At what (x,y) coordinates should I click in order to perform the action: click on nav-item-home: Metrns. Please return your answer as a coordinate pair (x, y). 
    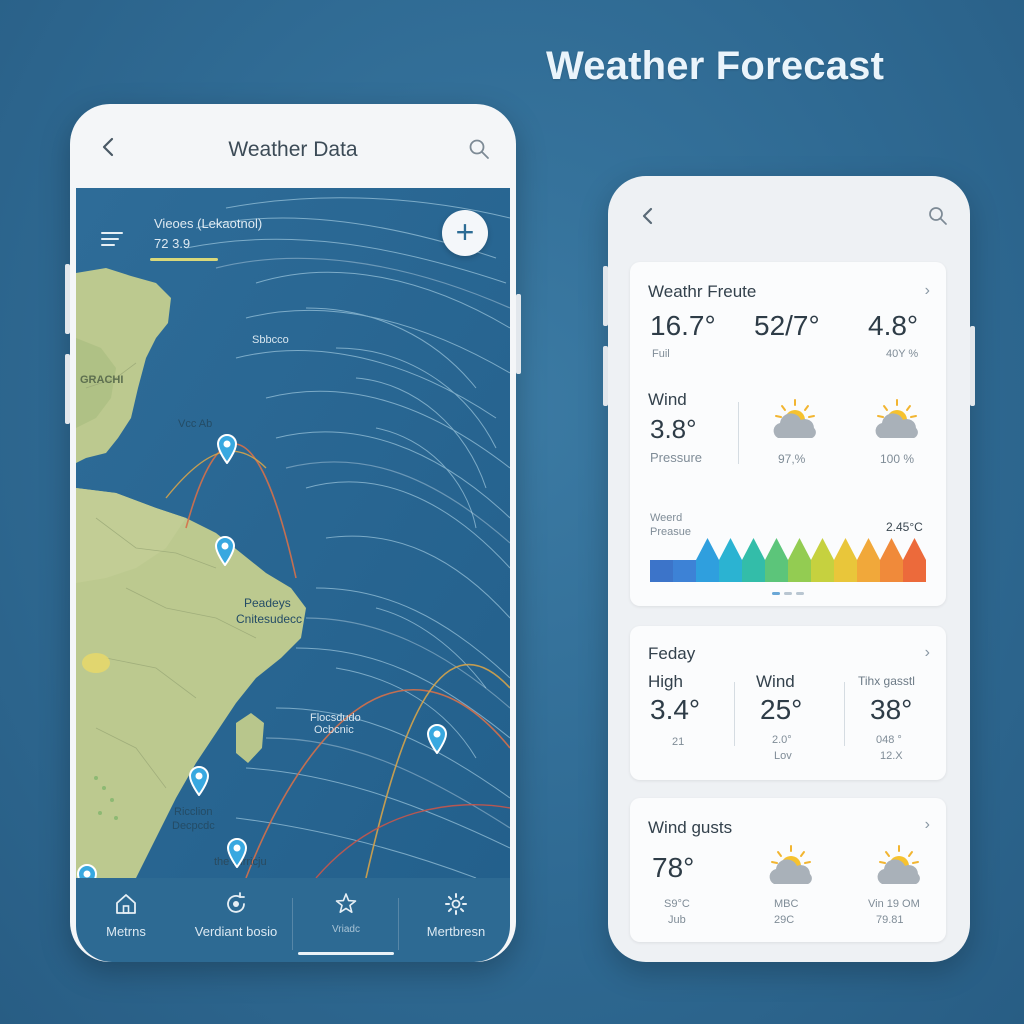
    Looking at the image, I should click on (126, 920).